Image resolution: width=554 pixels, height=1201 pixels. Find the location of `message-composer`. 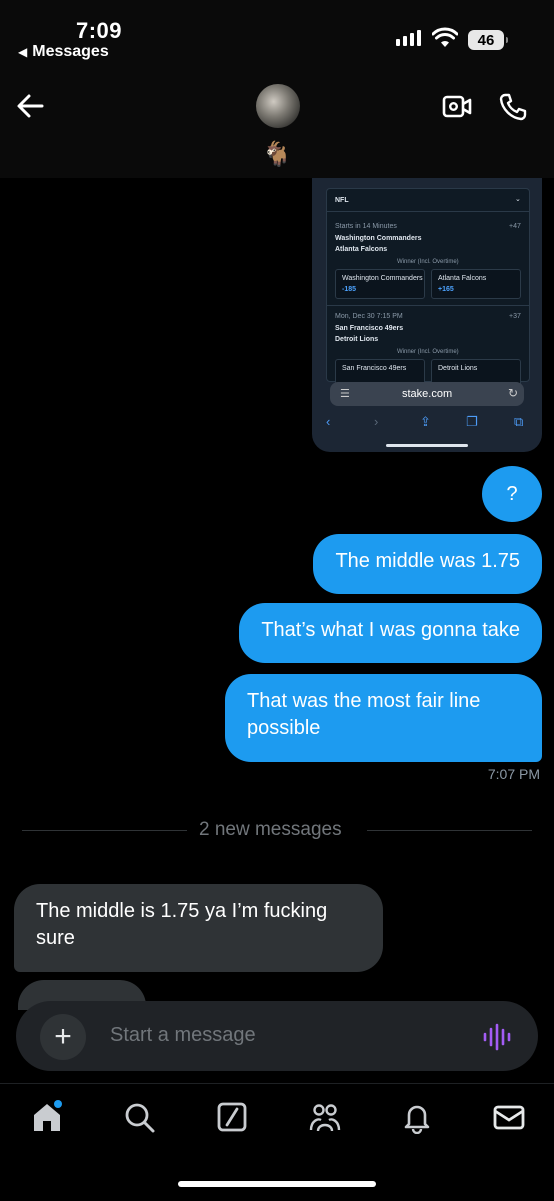

message-composer is located at coordinates (277, 1036).